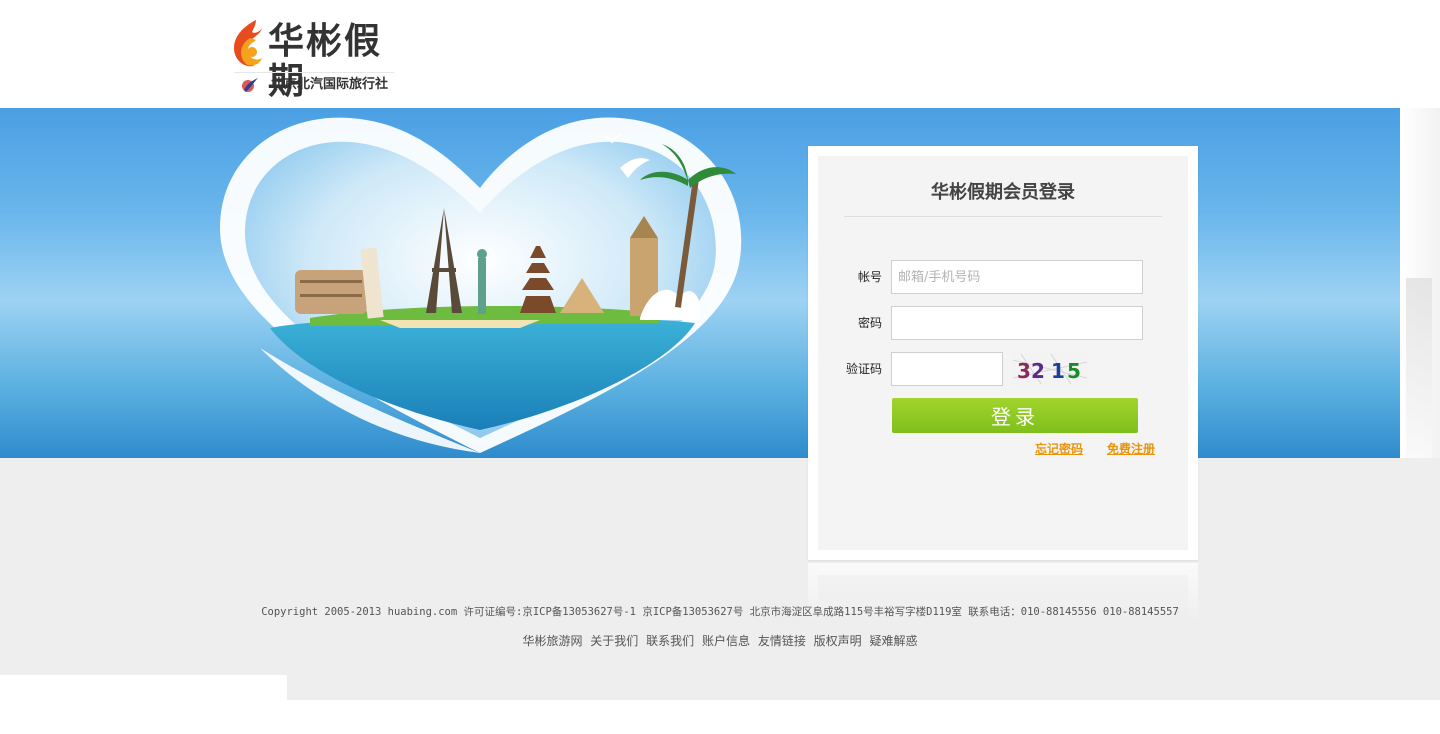 Image resolution: width=1440 pixels, height=734 pixels. Describe the element at coordinates (1059, 449) in the screenshot. I see `forgot-password-link: 忘记密码` at that location.